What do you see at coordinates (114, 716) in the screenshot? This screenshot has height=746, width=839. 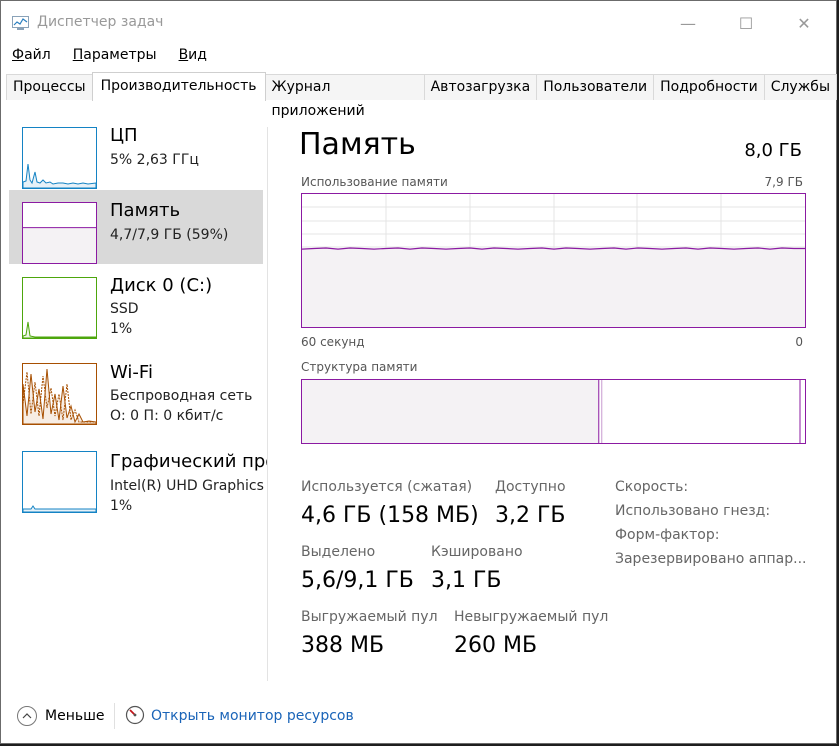 I see `bottom-divider` at bounding box center [114, 716].